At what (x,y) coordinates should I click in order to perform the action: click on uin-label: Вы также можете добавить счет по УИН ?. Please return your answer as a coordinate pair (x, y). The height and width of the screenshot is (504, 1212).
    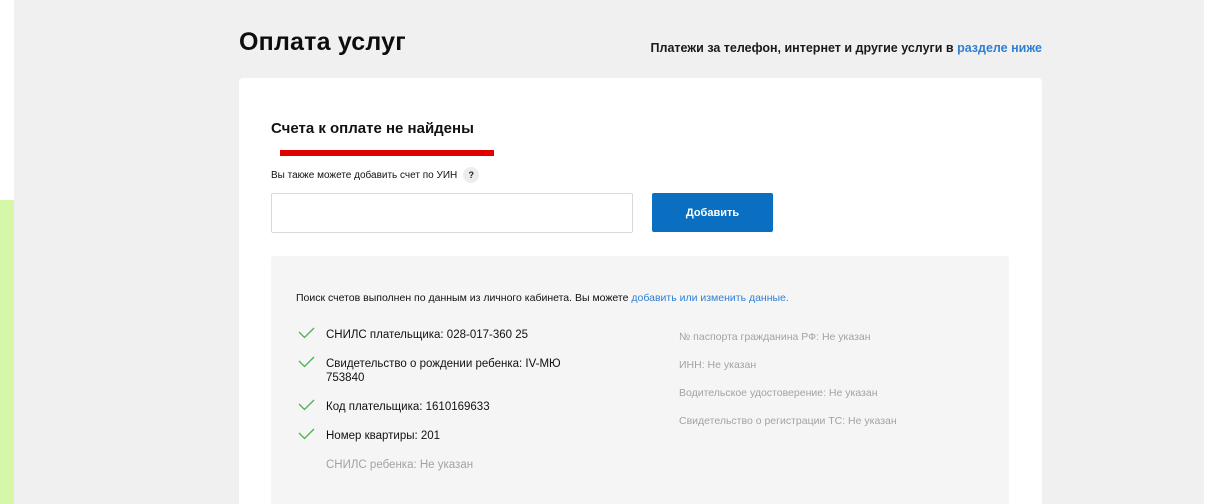
    Looking at the image, I should click on (375, 175).